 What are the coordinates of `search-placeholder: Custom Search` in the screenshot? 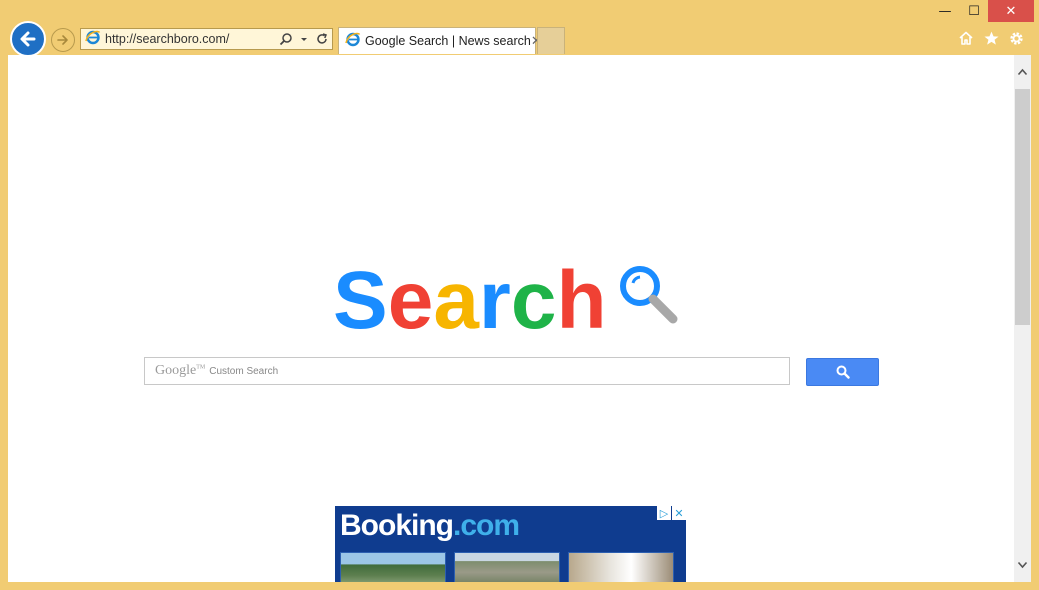 It's located at (244, 371).